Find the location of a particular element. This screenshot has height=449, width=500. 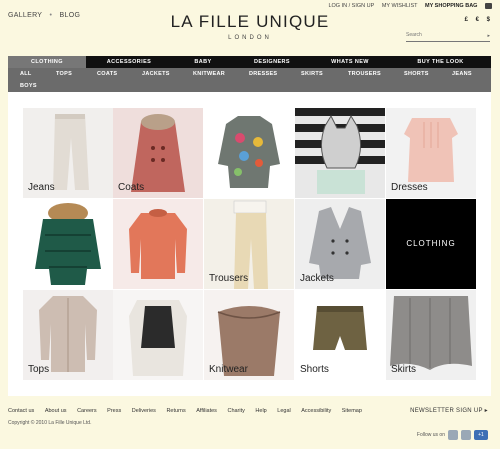

subnav-trousers: TROUSERS is located at coordinates (364, 74).